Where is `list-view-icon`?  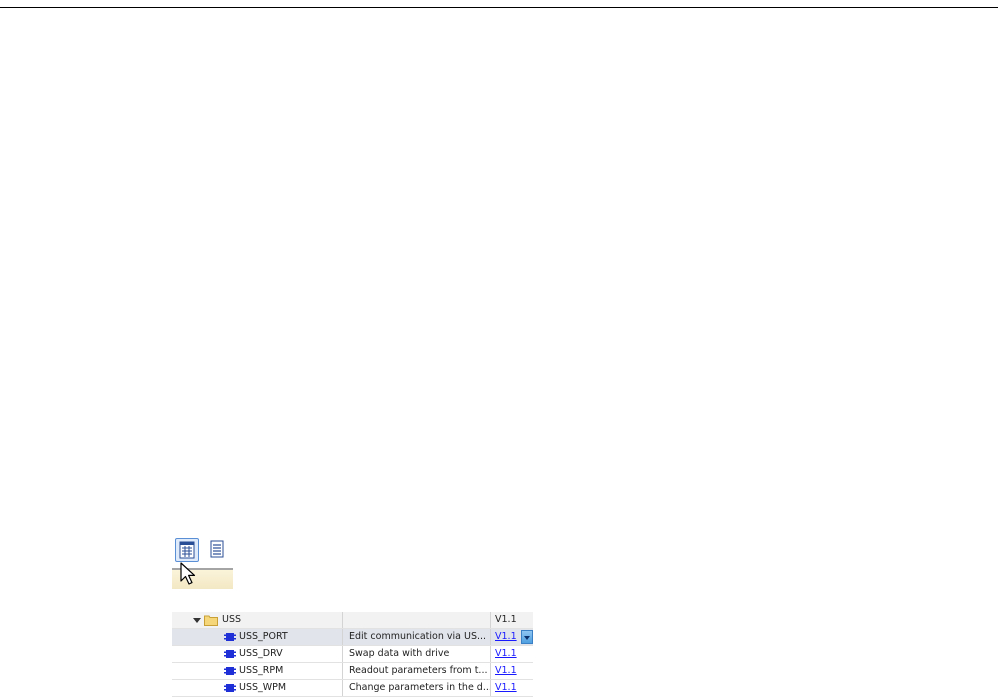 list-view-icon is located at coordinates (217, 549).